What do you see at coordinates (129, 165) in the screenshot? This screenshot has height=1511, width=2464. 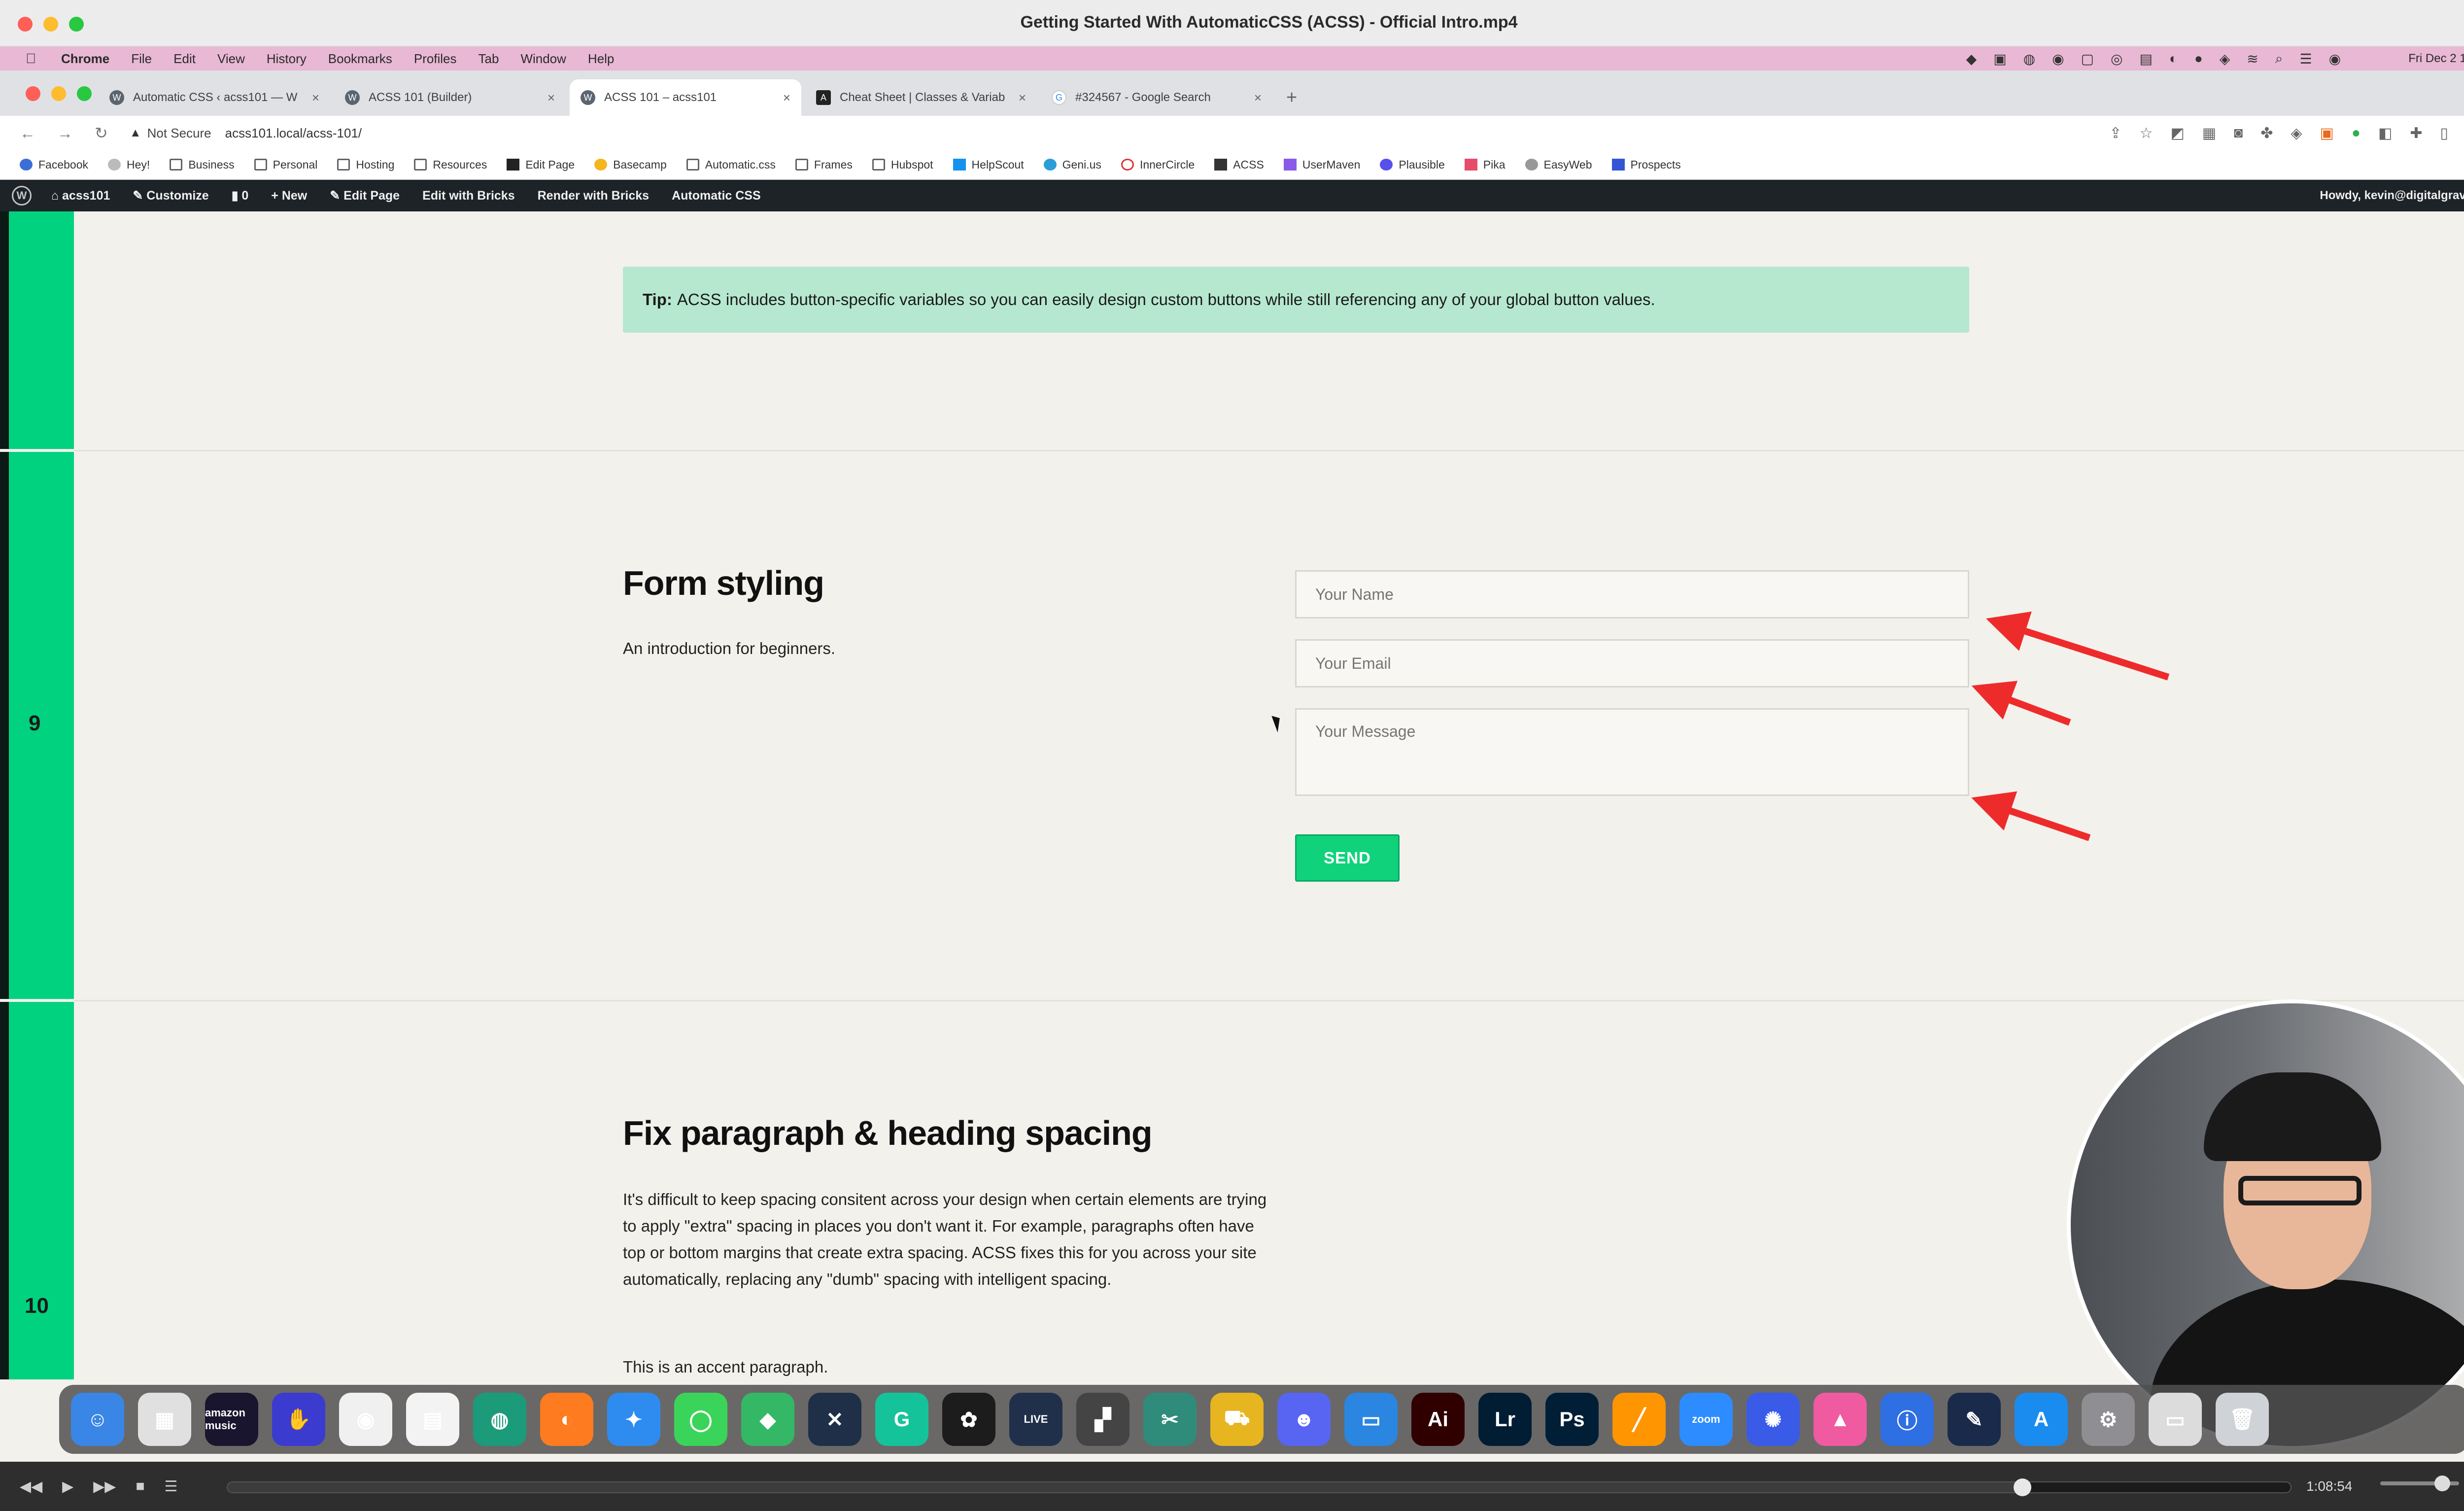 I see `bookmark-hey: Hey!` at bounding box center [129, 165].